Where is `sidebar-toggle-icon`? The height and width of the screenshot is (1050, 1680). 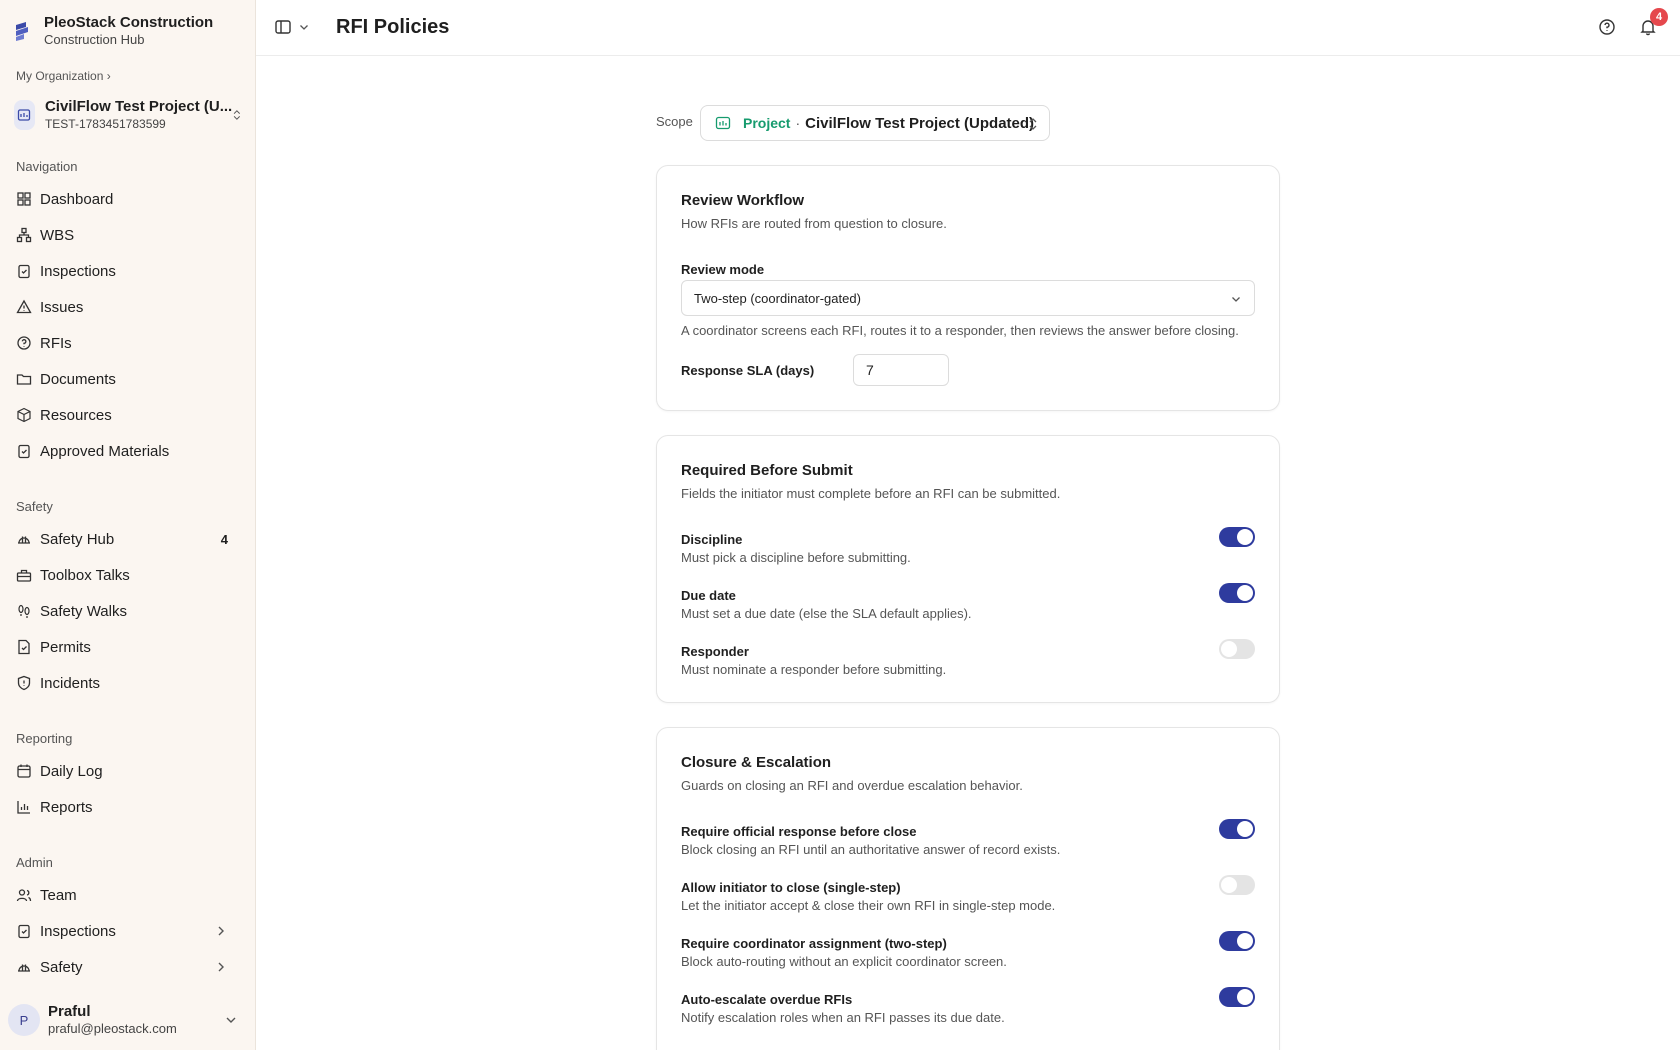
sidebar-toggle-icon is located at coordinates (283, 27).